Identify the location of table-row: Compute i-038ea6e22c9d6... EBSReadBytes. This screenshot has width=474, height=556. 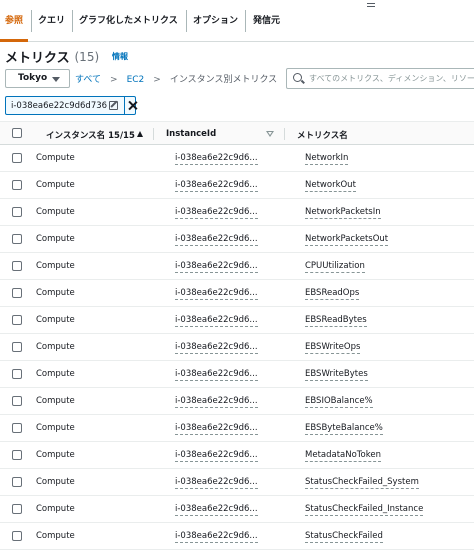
(237, 320).